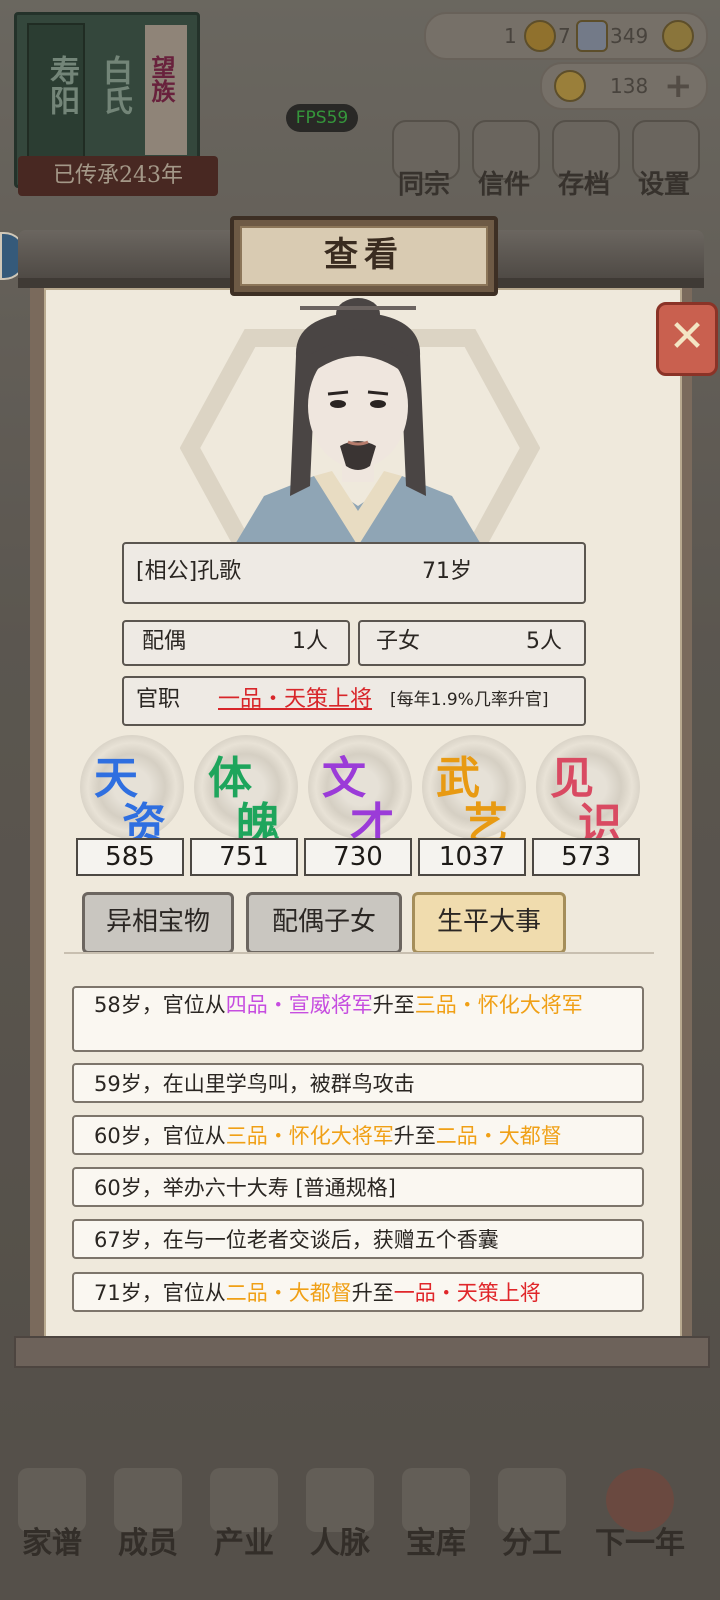  Describe the element at coordinates (358, 1019) in the screenshot. I see `event-item: 58岁，官位从四品・宣威将军升至三品・怀化大将军` at that location.